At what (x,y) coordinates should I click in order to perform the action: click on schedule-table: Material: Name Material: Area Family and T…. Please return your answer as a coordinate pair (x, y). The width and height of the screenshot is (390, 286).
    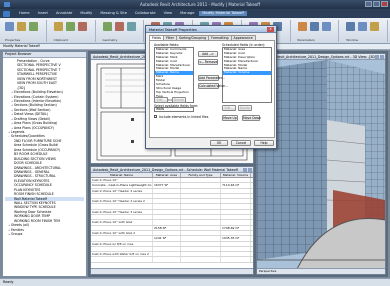
    Looking at the image, I should click on (172, 220).